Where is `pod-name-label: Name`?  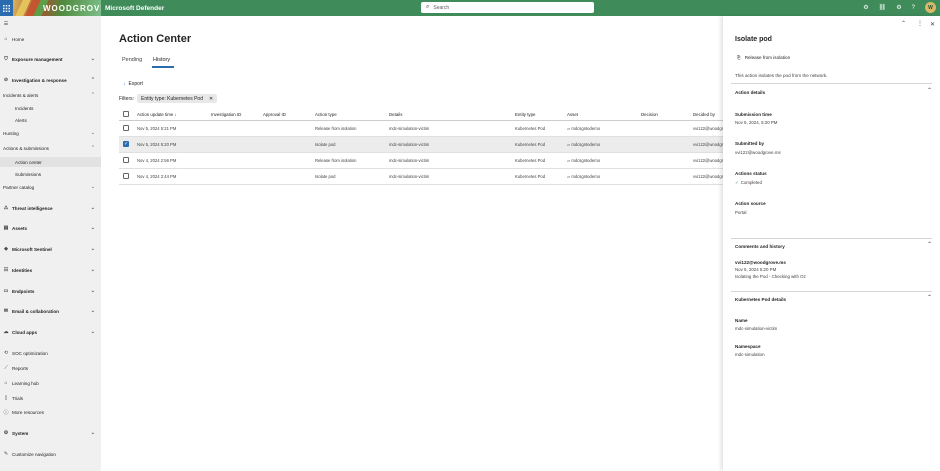 pod-name-label: Name is located at coordinates (741, 320).